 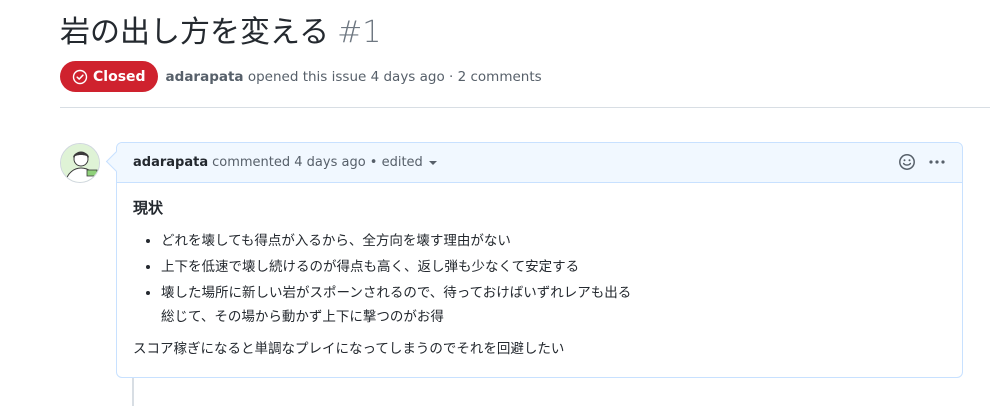 What do you see at coordinates (317, 162) in the screenshot?
I see `comment-meta: commented 4 days ago • edited` at bounding box center [317, 162].